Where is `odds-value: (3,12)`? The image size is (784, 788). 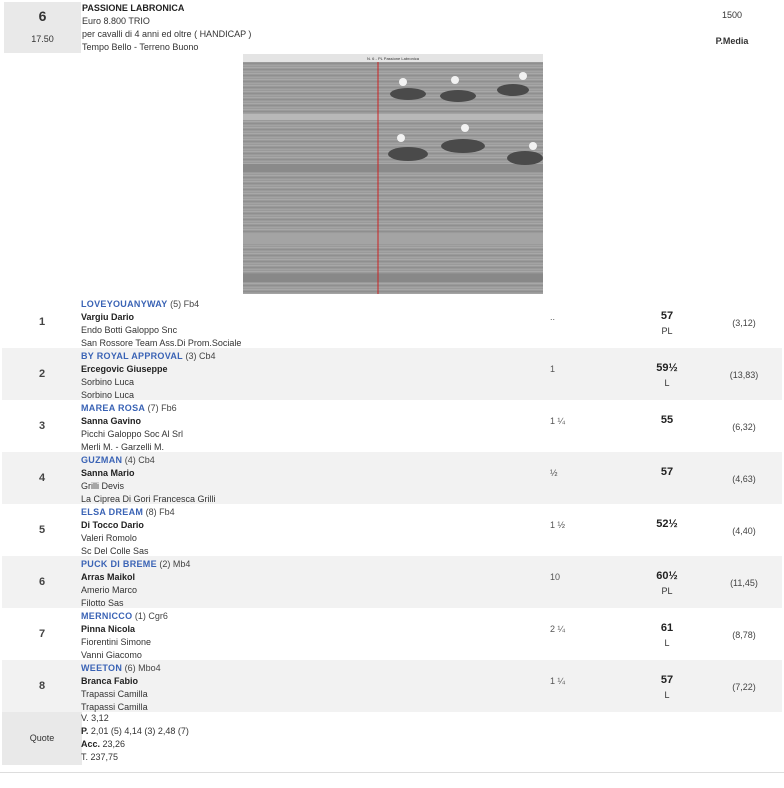
odds-value: (3,12) is located at coordinates (744, 323).